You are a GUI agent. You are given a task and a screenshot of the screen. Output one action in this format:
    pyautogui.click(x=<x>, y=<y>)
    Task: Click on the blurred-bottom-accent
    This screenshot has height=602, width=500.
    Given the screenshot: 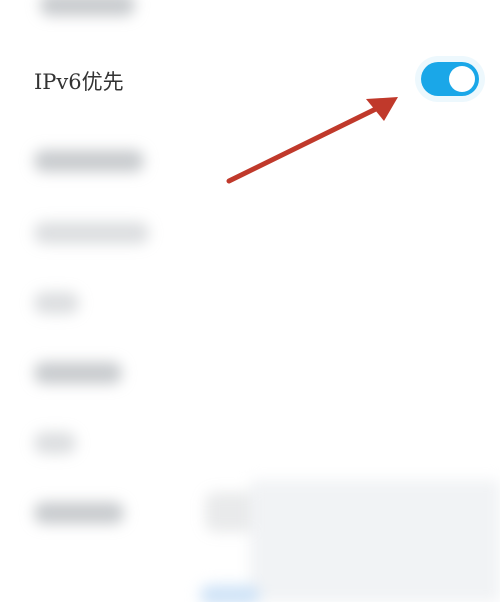 What is the action you would take?
    pyautogui.click(x=230, y=593)
    